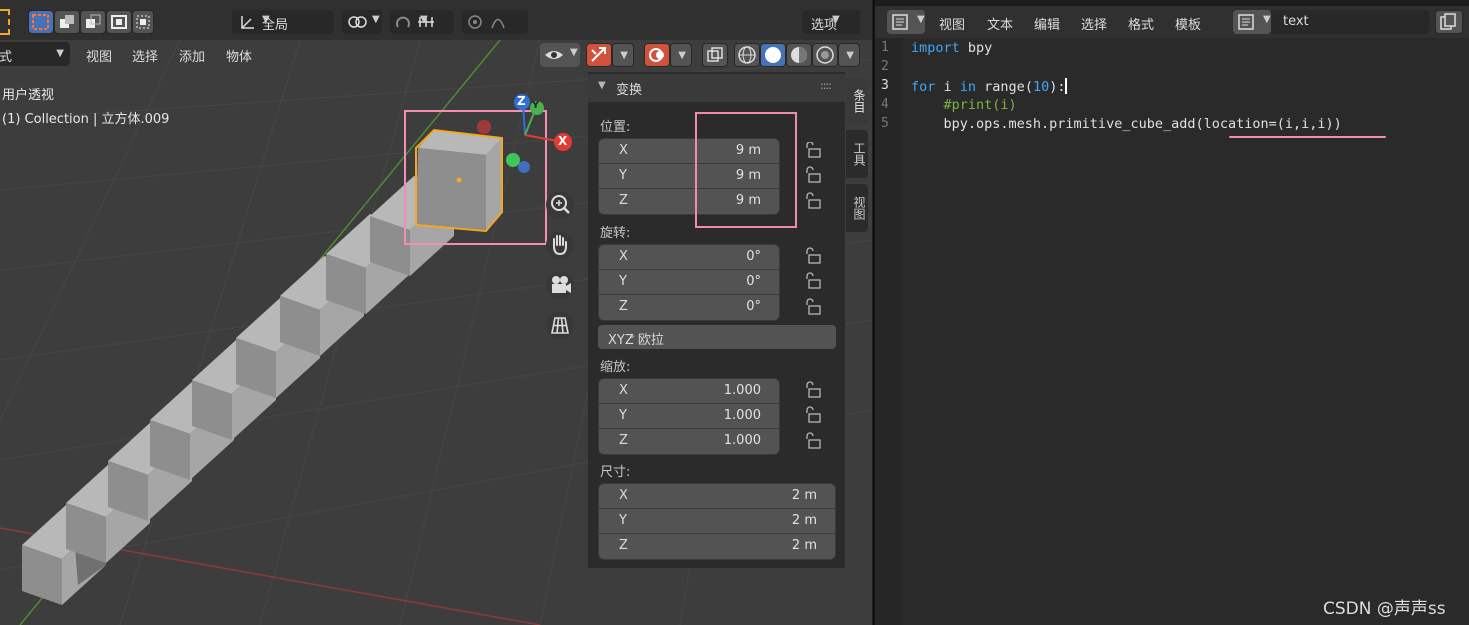  Describe the element at coordinates (804, 520) in the screenshot. I see `field-value: 2 m` at that location.